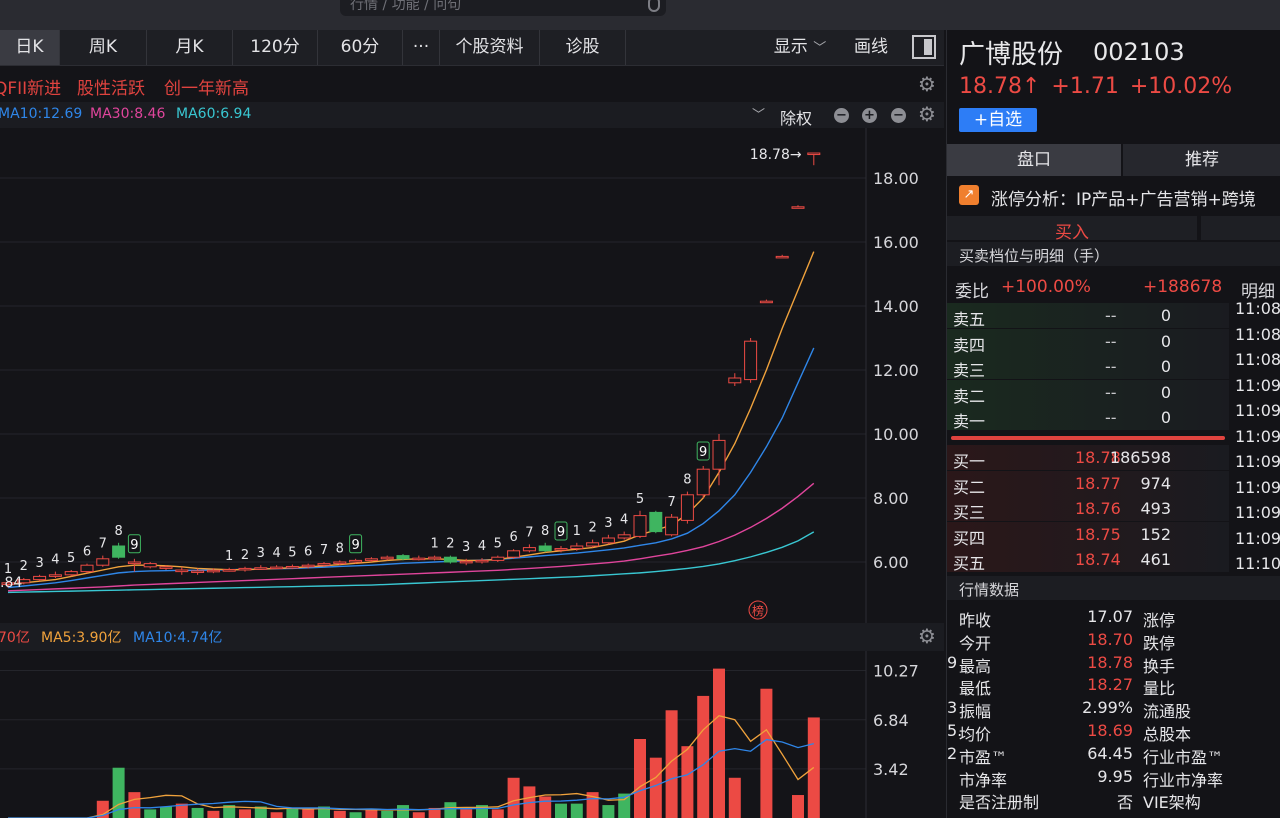 The height and width of the screenshot is (818, 1280). What do you see at coordinates (969, 421) in the screenshot?
I see `order-level-cell: 卖一` at bounding box center [969, 421].